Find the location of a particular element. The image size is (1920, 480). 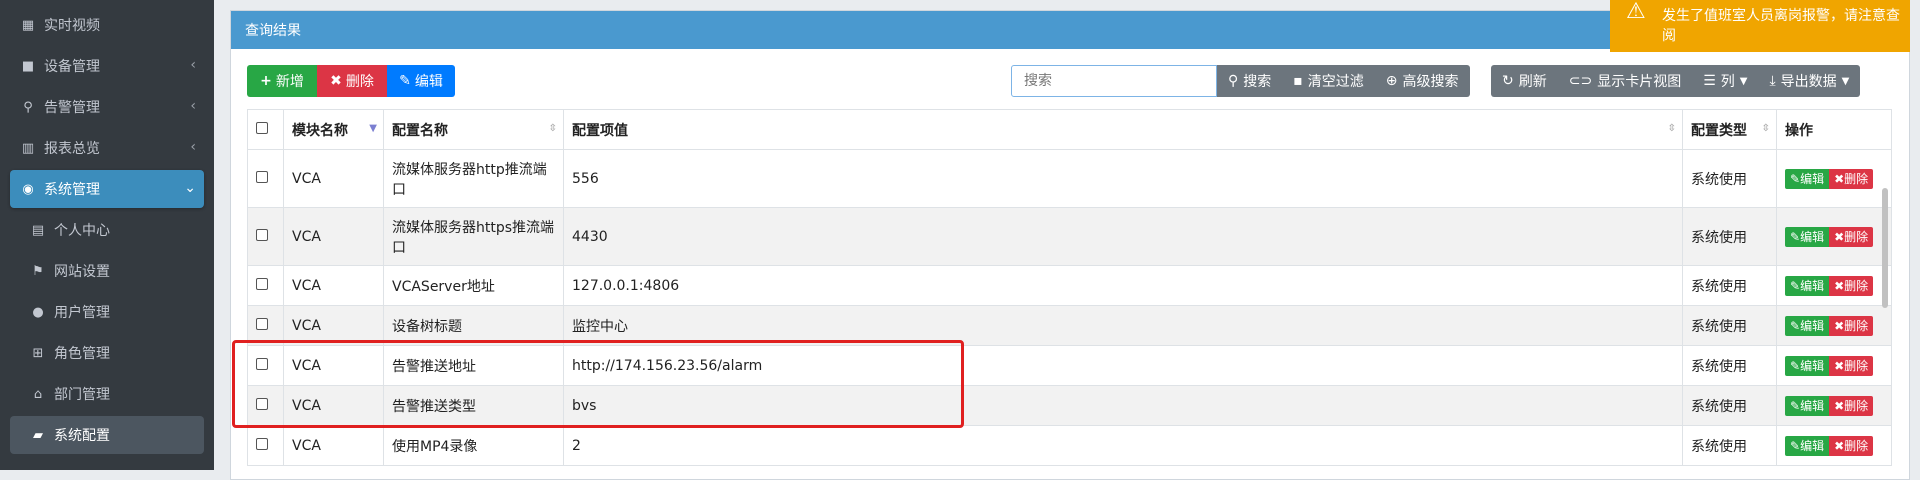

delete-button-label: 删除 is located at coordinates (359, 82).